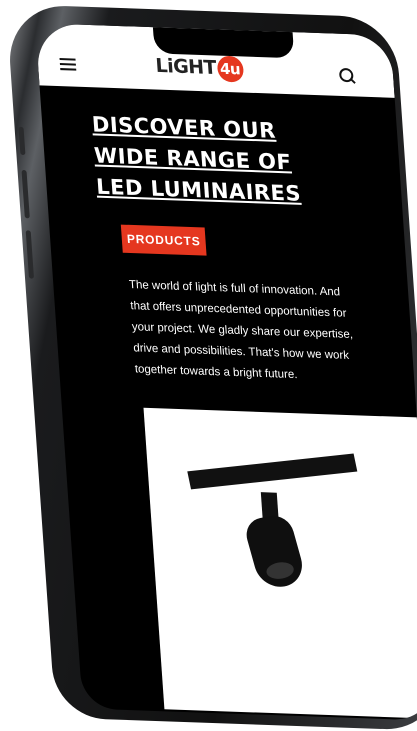  I want to click on logo-text: LiGHT, so click(185, 67).